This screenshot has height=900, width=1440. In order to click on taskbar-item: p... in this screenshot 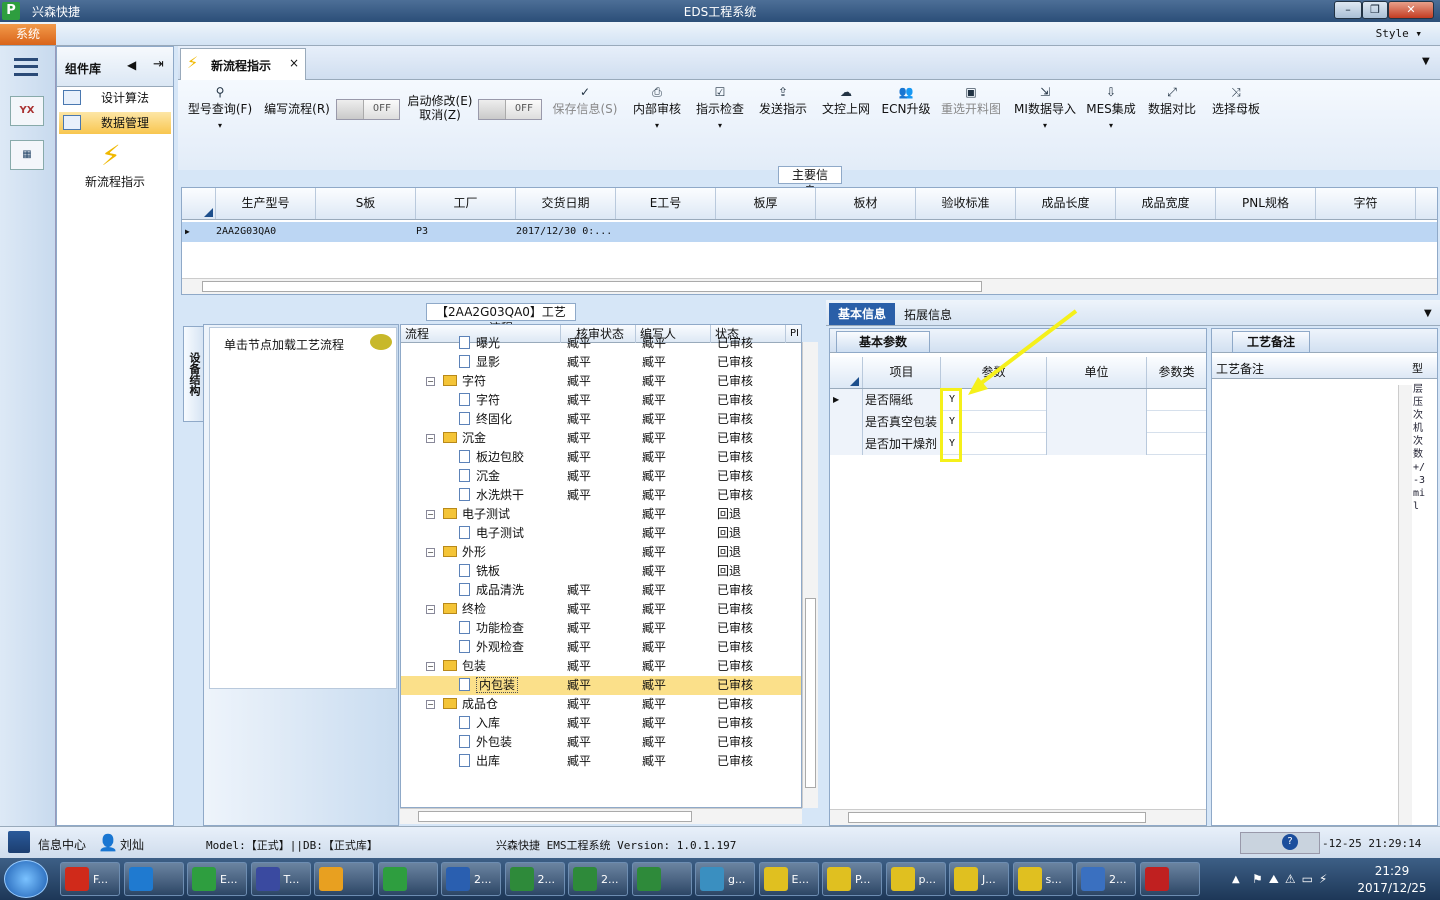, I will do `click(915, 879)`.